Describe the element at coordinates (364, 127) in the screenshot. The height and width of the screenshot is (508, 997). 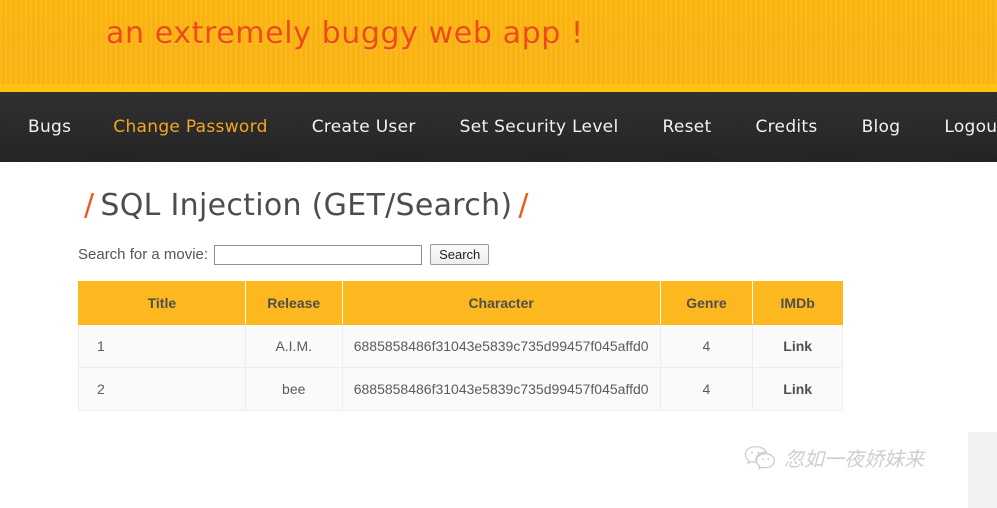
I see `nav-item-create-user: Create User` at that location.